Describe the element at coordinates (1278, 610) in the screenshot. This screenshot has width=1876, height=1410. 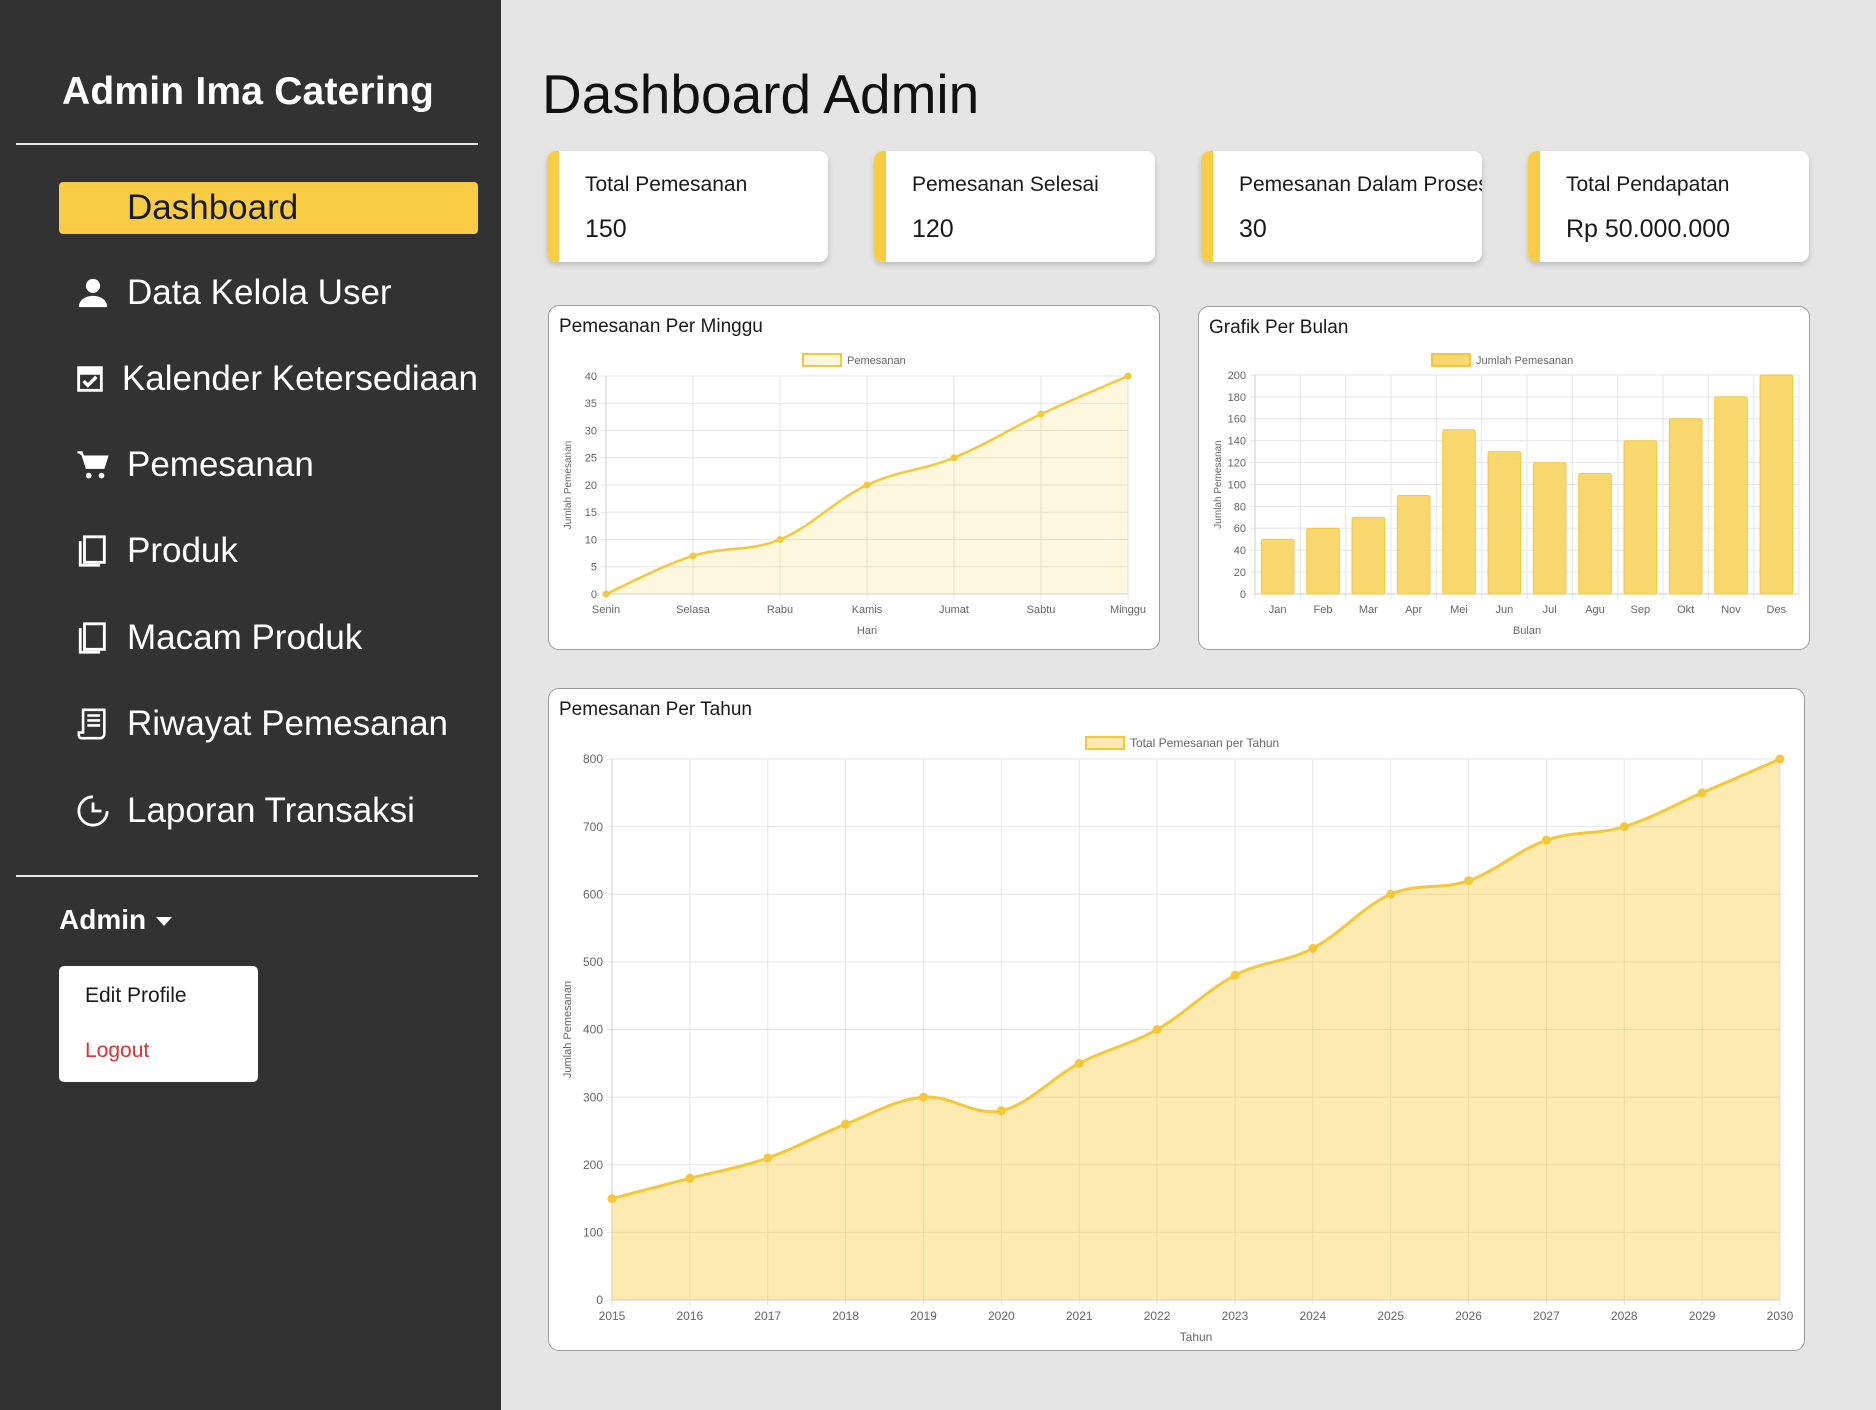
I see `x-tick-label: Jan` at that location.